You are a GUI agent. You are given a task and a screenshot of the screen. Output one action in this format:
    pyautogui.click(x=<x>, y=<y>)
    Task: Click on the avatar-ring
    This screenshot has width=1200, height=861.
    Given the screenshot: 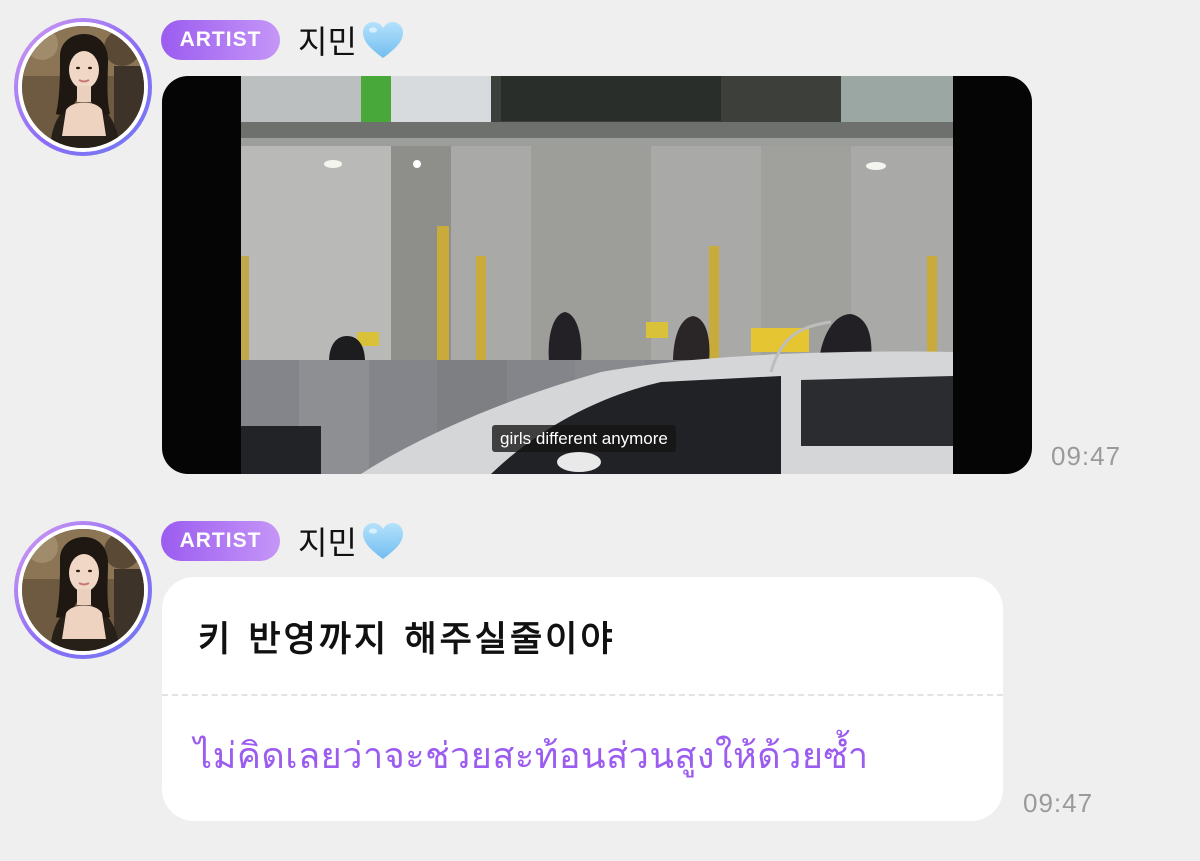 What is the action you would take?
    pyautogui.click(x=83, y=590)
    